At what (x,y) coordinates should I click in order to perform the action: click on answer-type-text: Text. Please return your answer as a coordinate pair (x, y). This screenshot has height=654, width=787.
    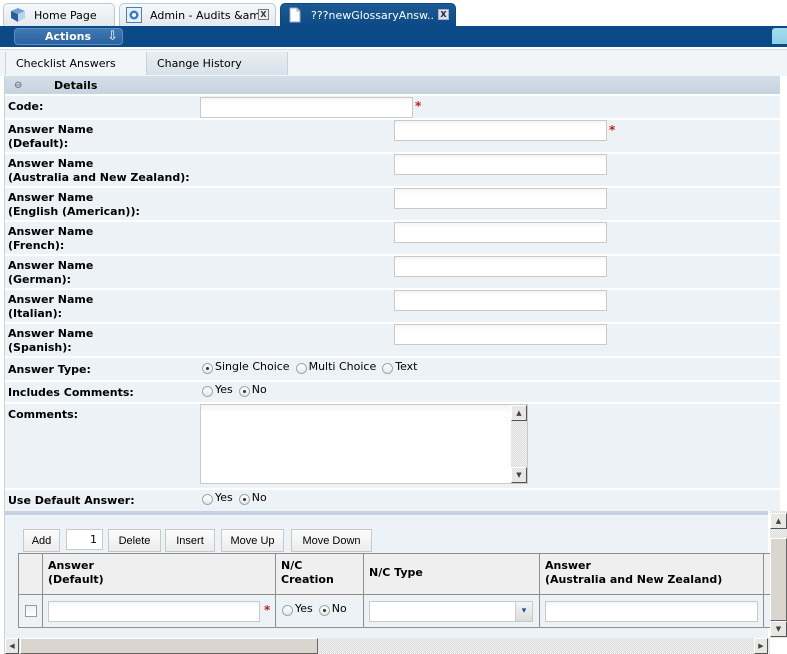
    Looking at the image, I should click on (399, 367).